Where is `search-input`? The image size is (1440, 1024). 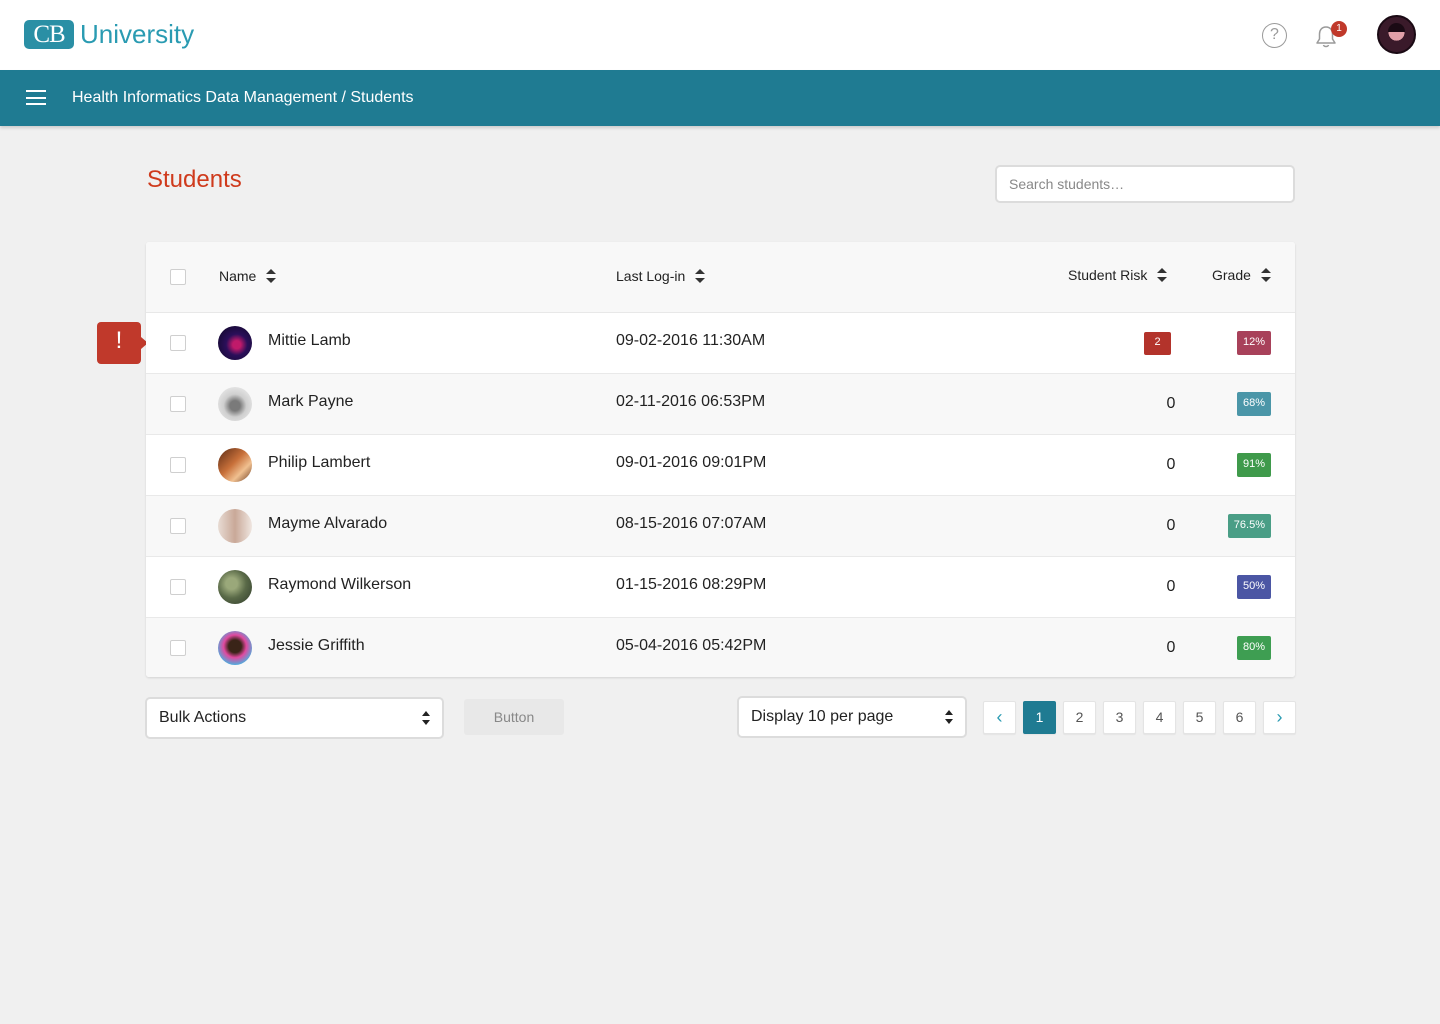 search-input is located at coordinates (1145, 184).